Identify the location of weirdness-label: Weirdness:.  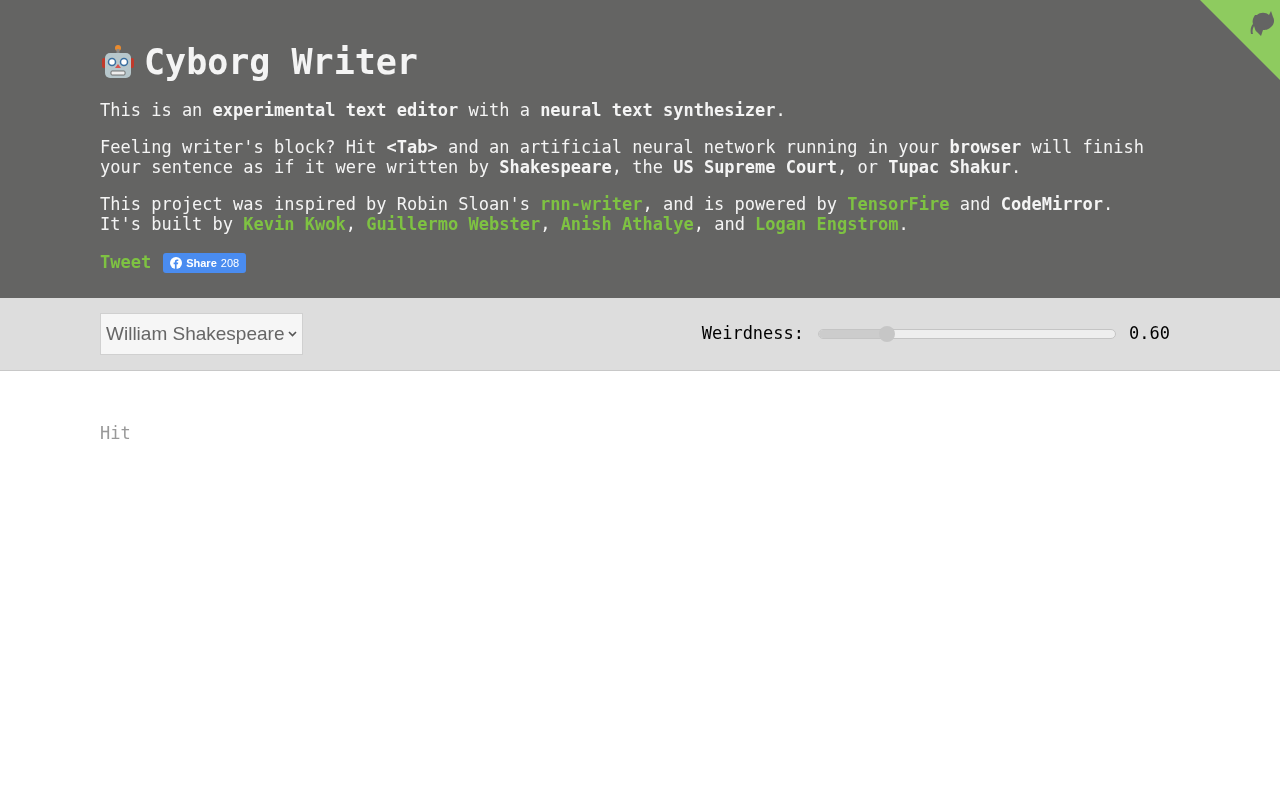
(753, 334).